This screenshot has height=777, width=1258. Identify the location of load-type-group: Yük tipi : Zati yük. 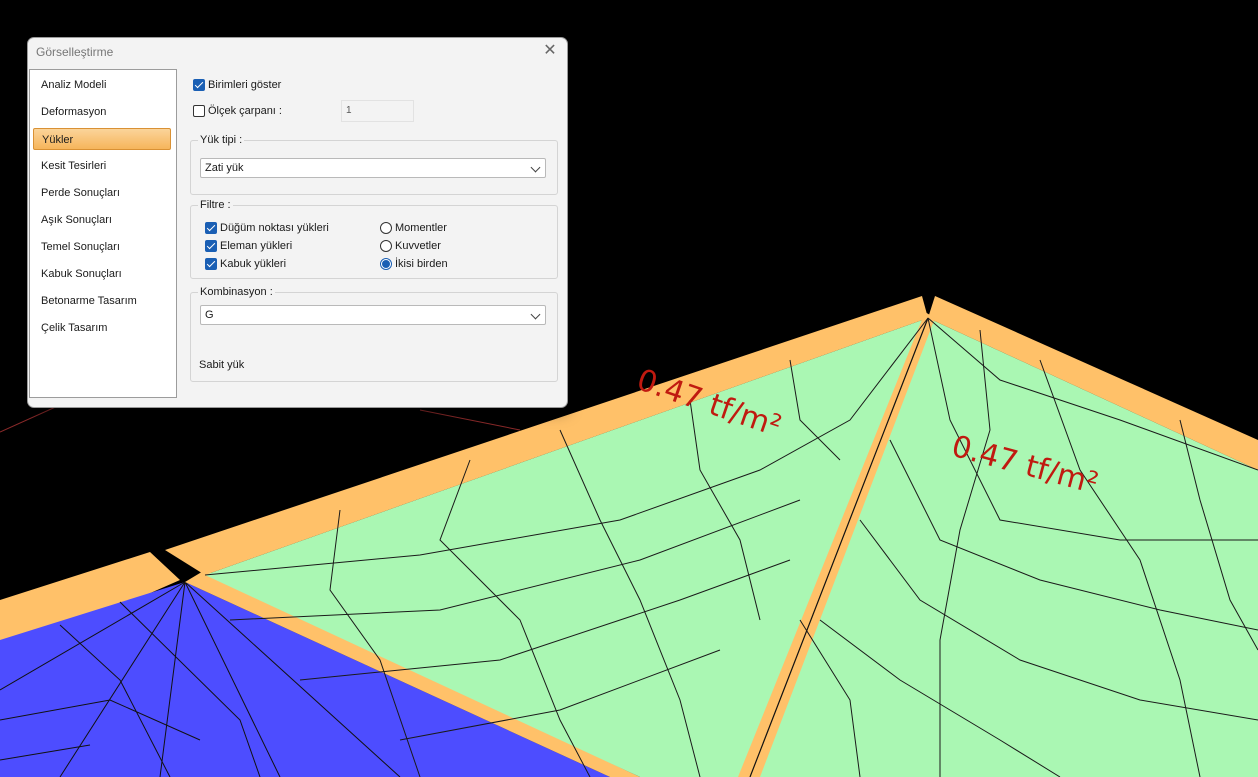
(374, 164).